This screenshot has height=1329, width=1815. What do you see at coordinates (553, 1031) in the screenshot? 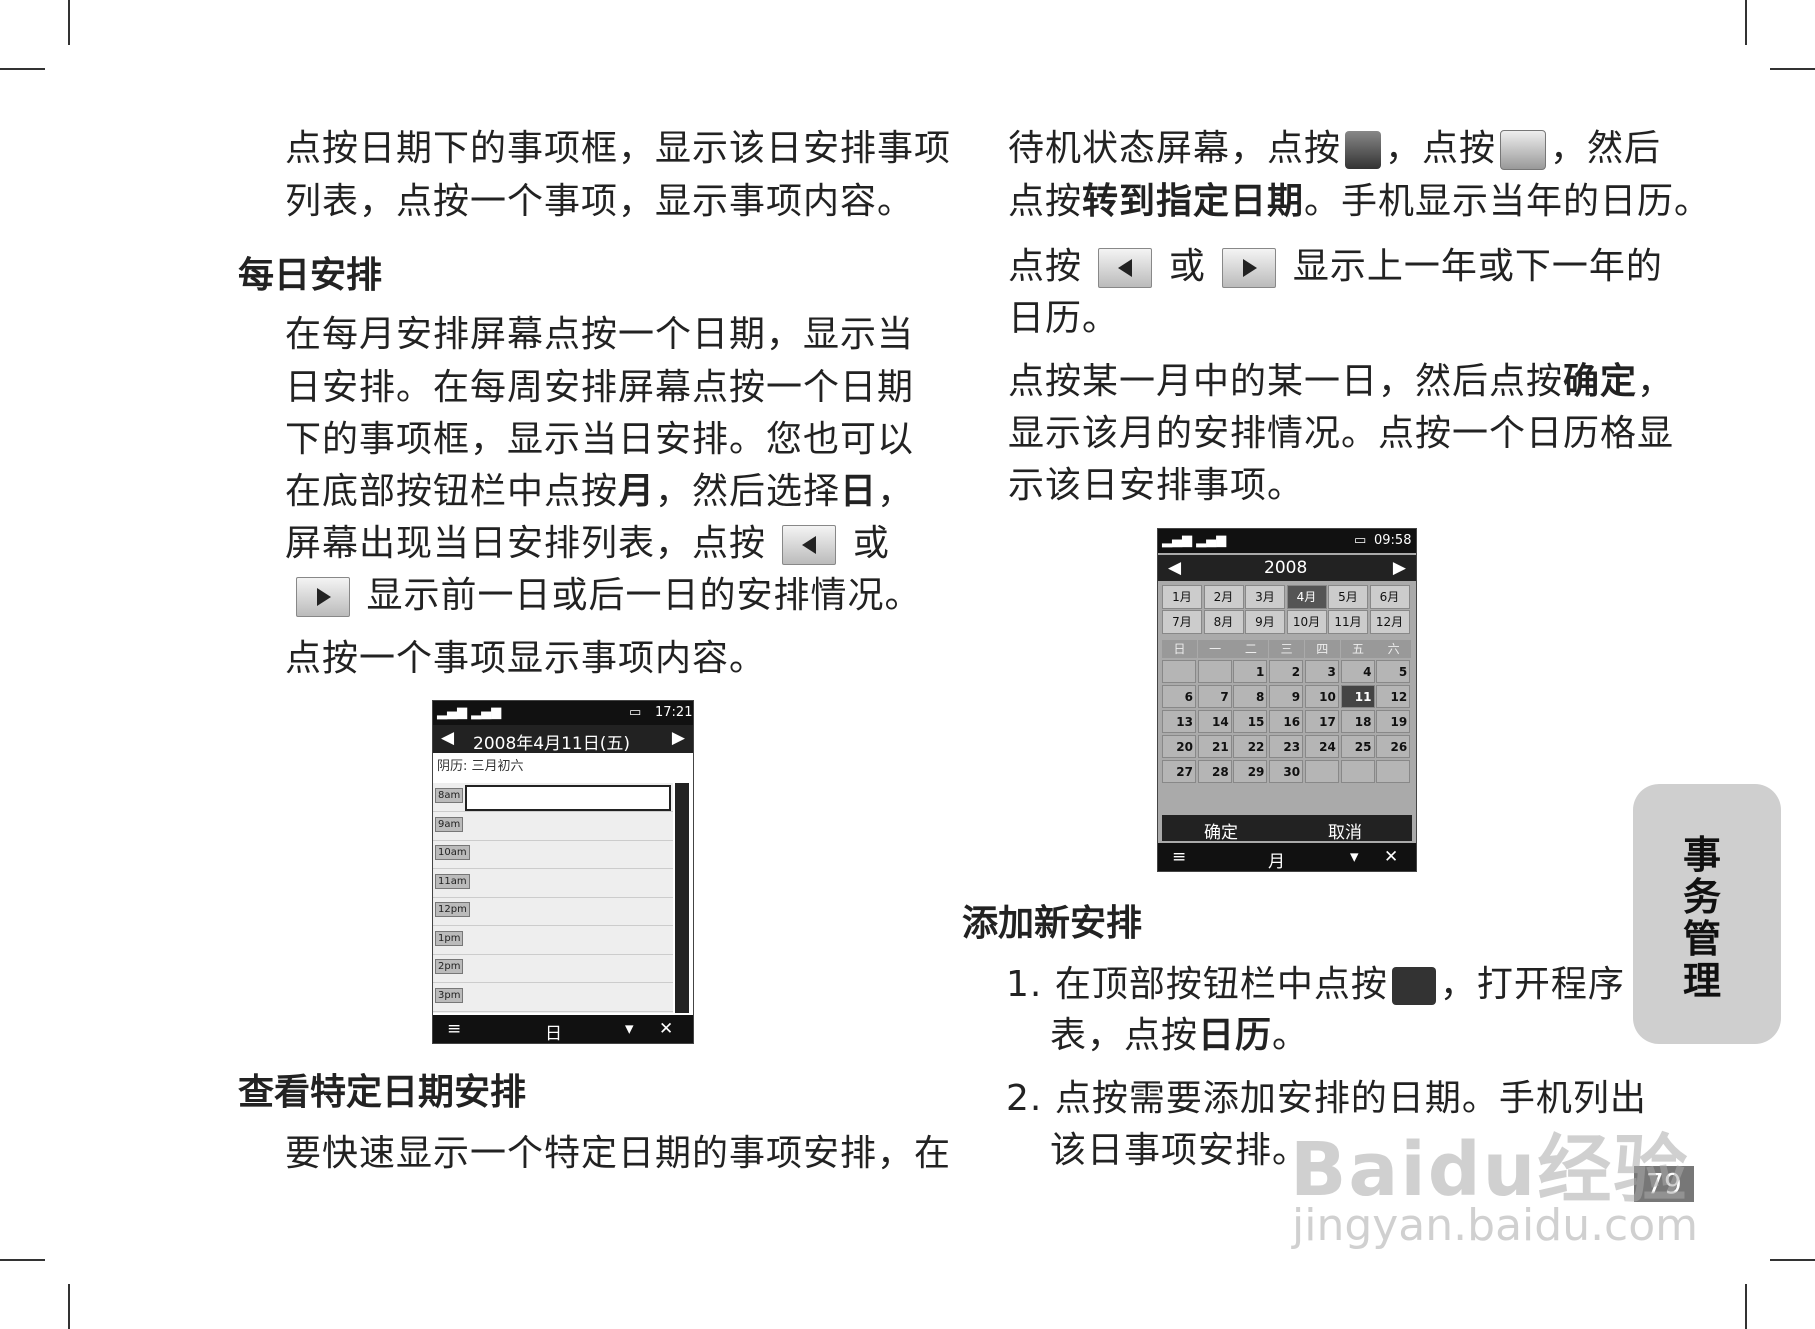
I see `view-label: 日` at bounding box center [553, 1031].